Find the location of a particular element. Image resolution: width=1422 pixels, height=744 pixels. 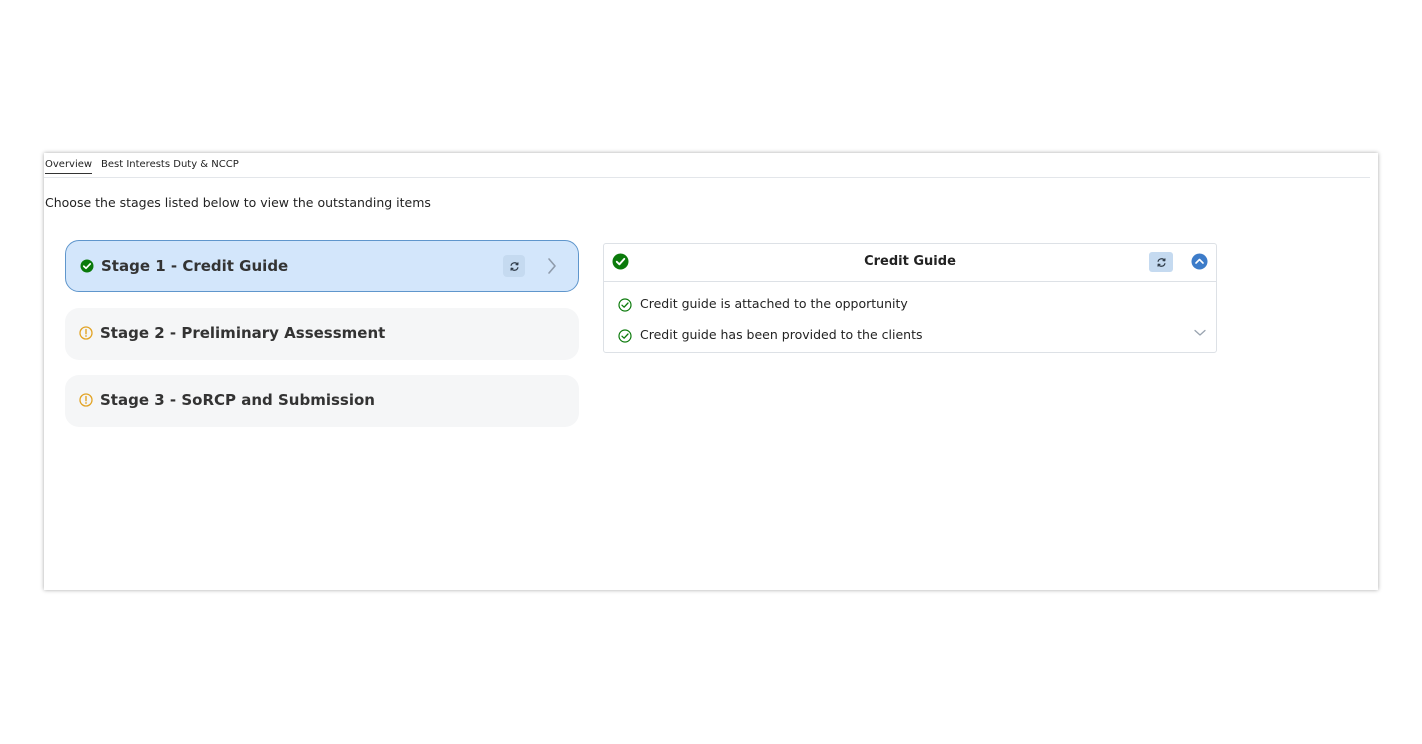

detail-refresh-button is located at coordinates (1161, 262).